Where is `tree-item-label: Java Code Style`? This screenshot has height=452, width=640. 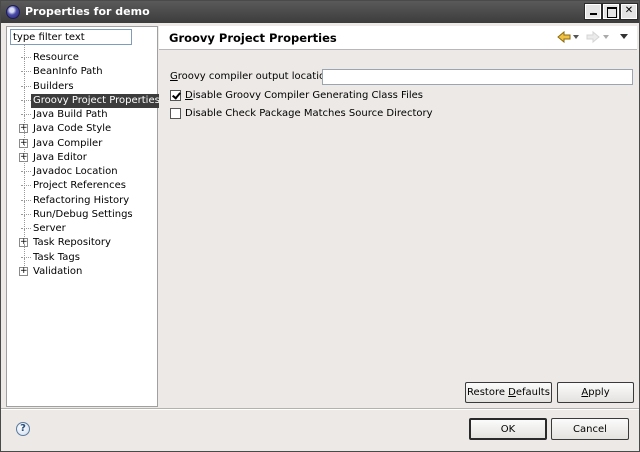
tree-item-label: Java Code Style is located at coordinates (72, 129).